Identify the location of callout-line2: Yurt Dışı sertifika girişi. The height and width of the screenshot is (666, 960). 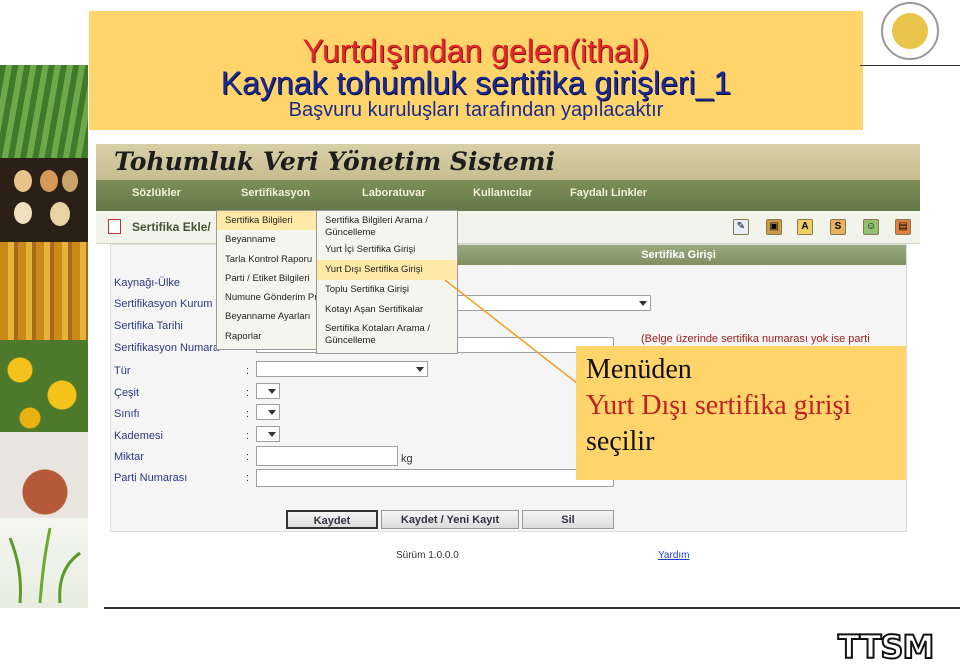
(719, 405).